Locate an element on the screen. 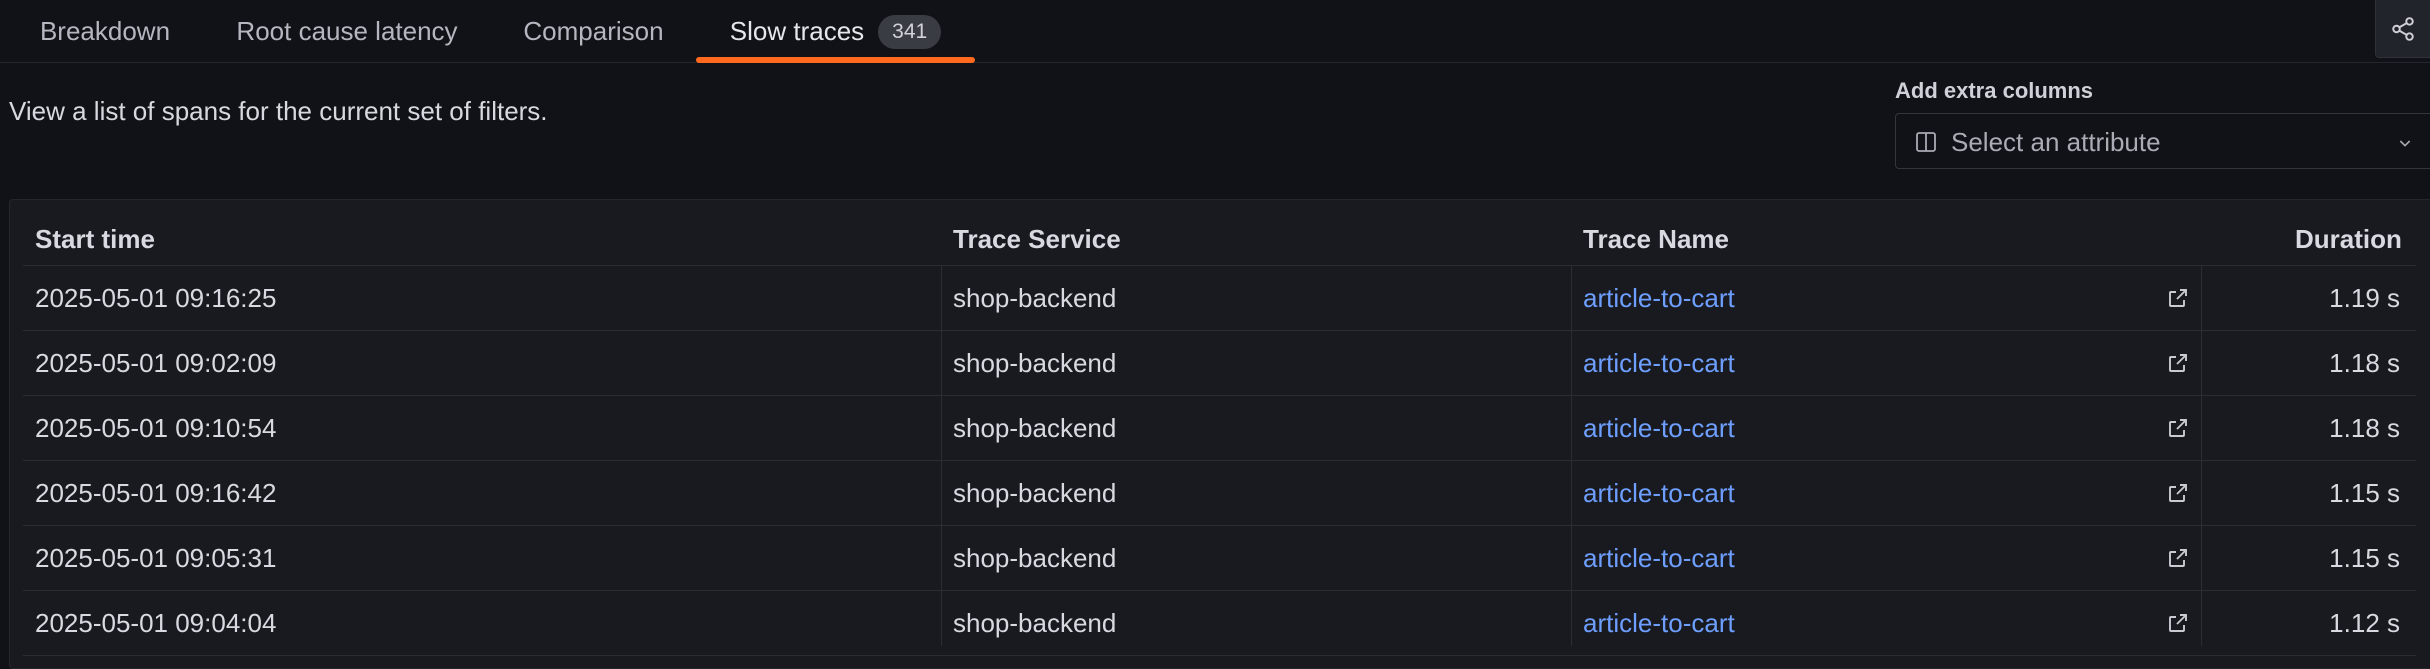 This screenshot has height=669, width=2430. share-button is located at coordinates (2402, 29).